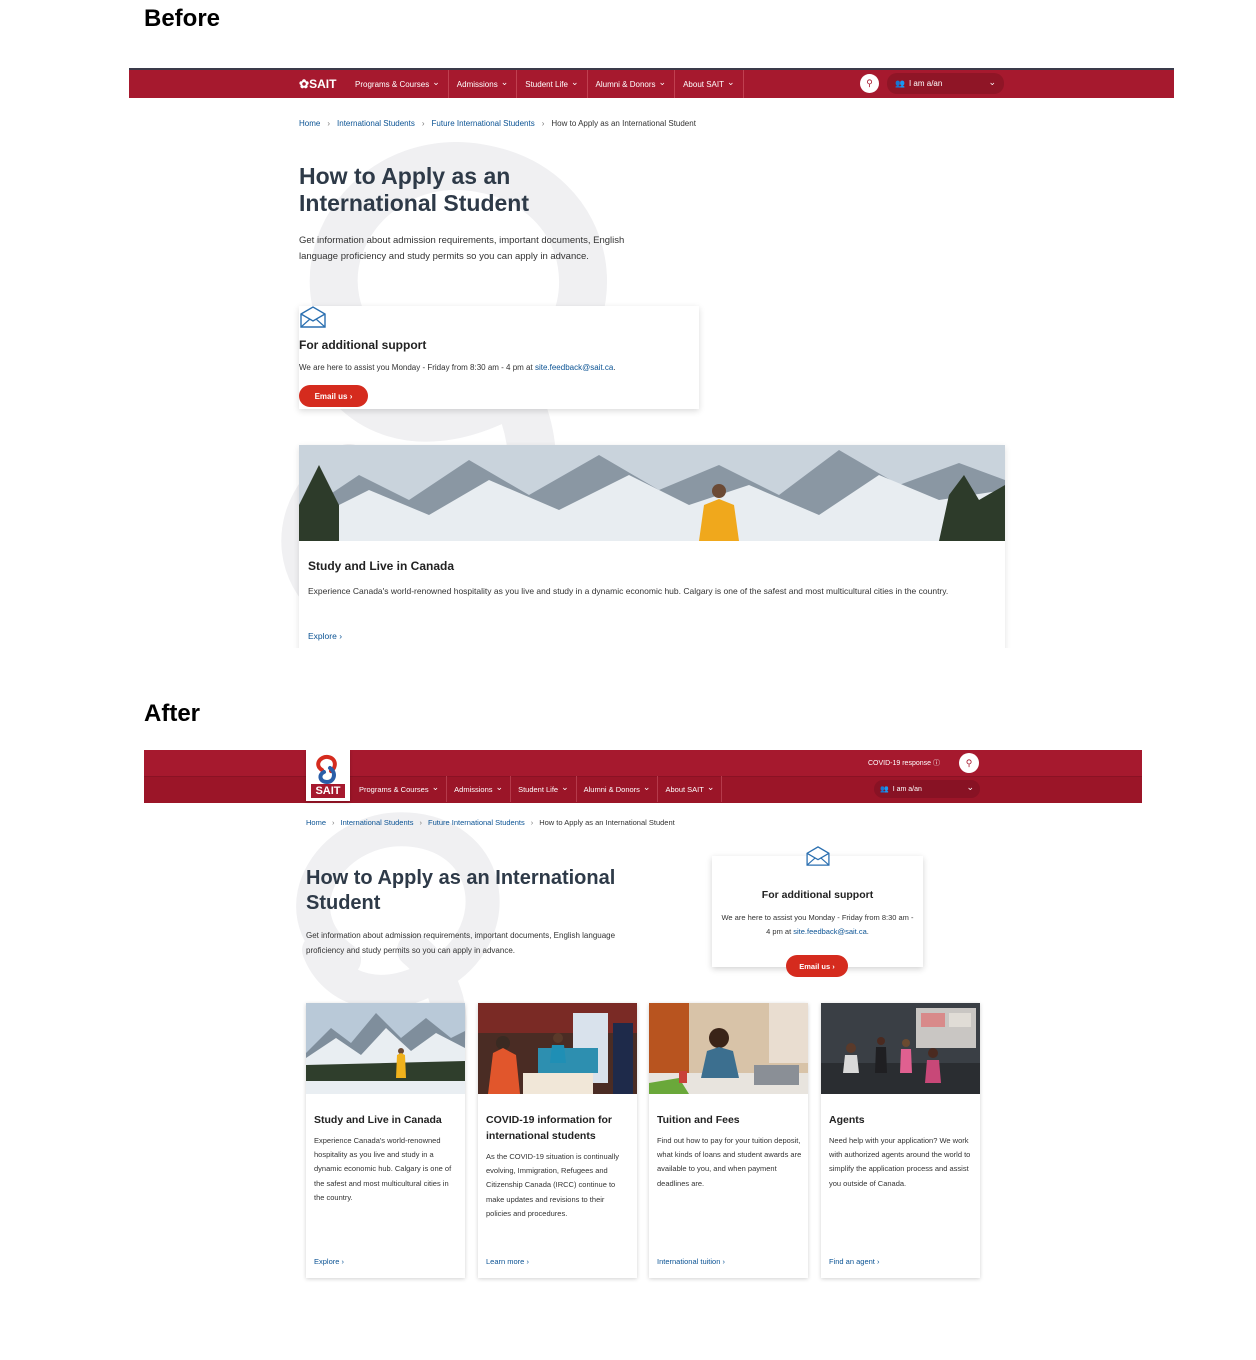 The image size is (1256, 1360). Describe the element at coordinates (728, 1048) in the screenshot. I see `student-studying-image` at that location.